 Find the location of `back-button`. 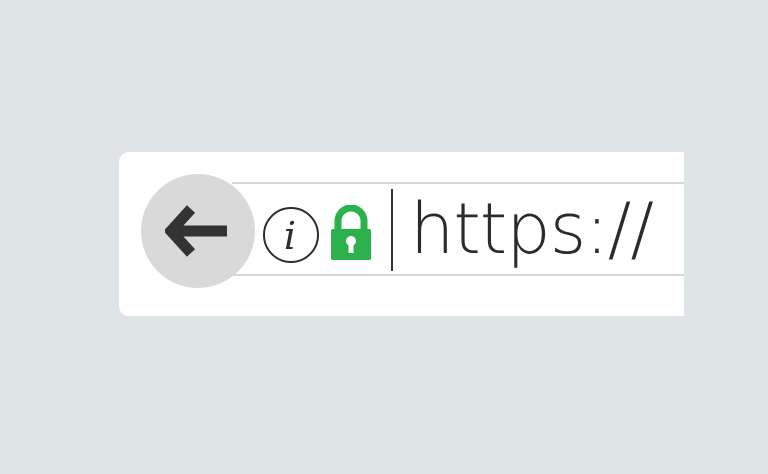

back-button is located at coordinates (198, 231).